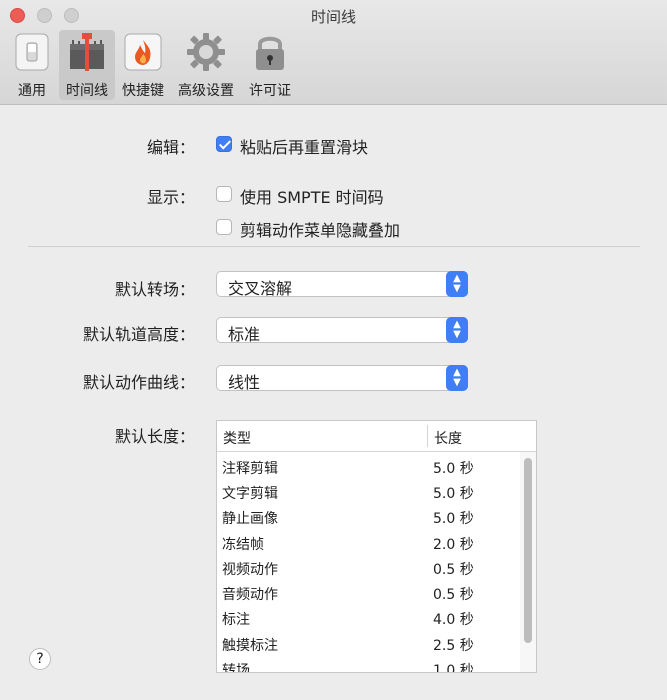 The width and height of the screenshot is (667, 700). Describe the element at coordinates (376, 436) in the screenshot. I see `table-header: 类型 长度` at that location.